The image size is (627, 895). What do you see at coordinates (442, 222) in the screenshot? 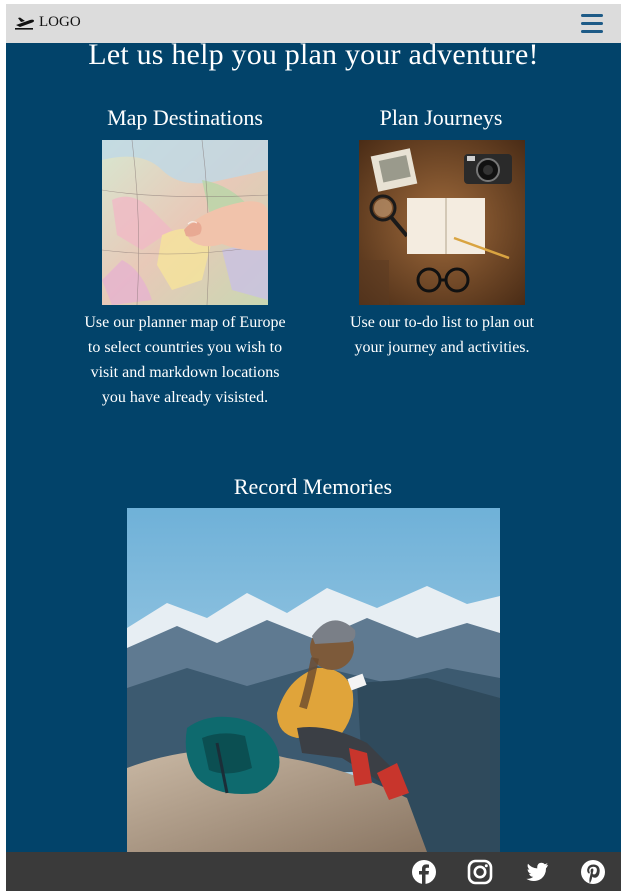
I see `journal-camera-flatlay-photo` at bounding box center [442, 222].